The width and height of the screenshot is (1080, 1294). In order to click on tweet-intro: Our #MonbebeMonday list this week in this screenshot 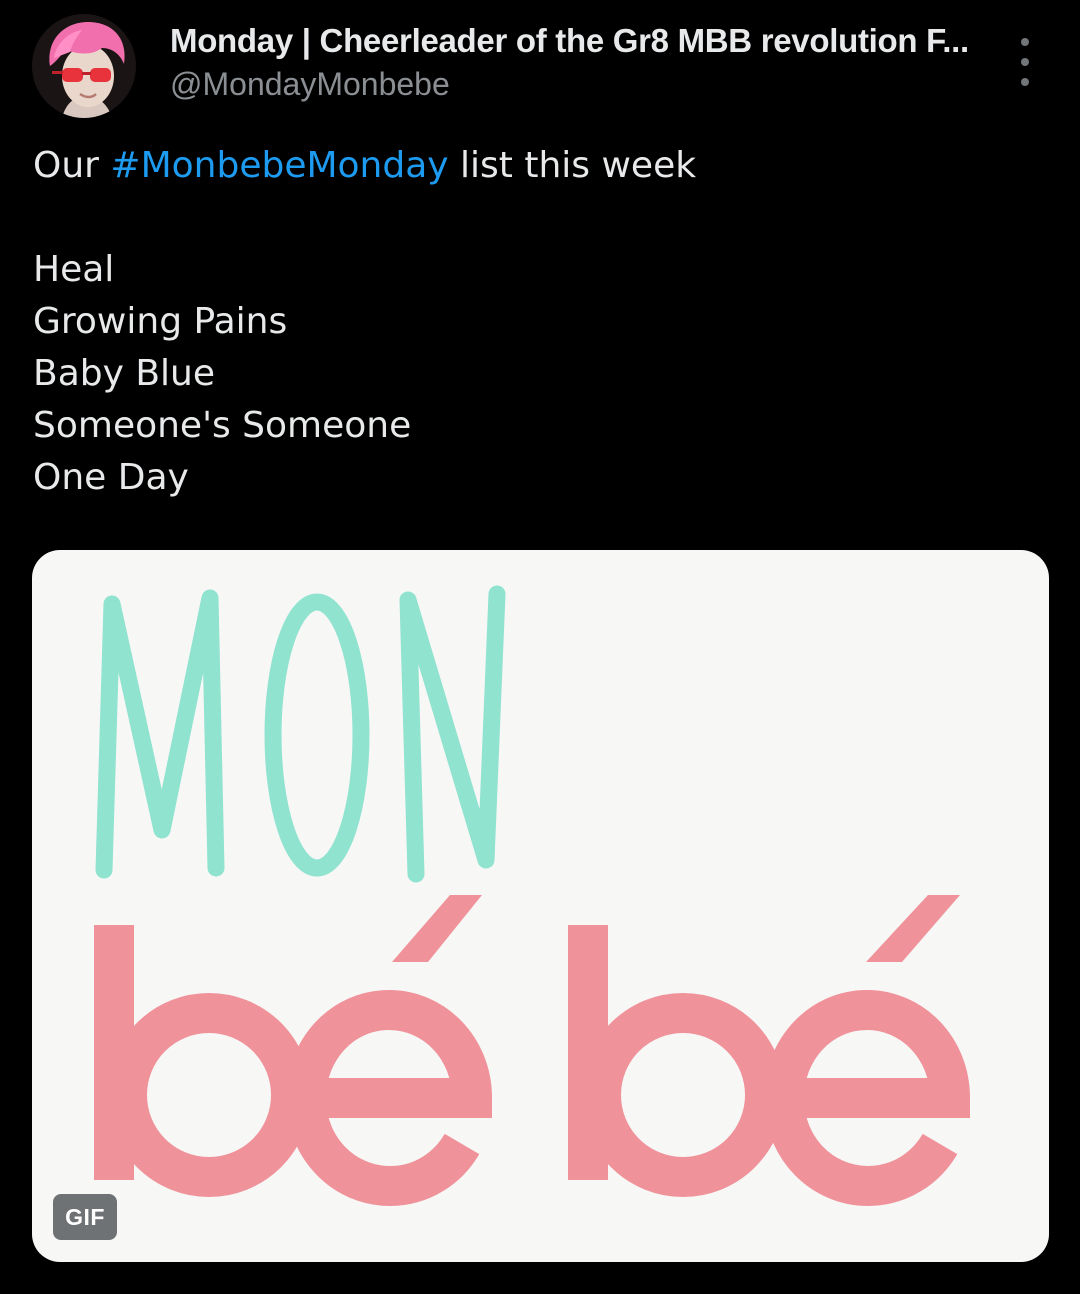, I will do `click(365, 165)`.